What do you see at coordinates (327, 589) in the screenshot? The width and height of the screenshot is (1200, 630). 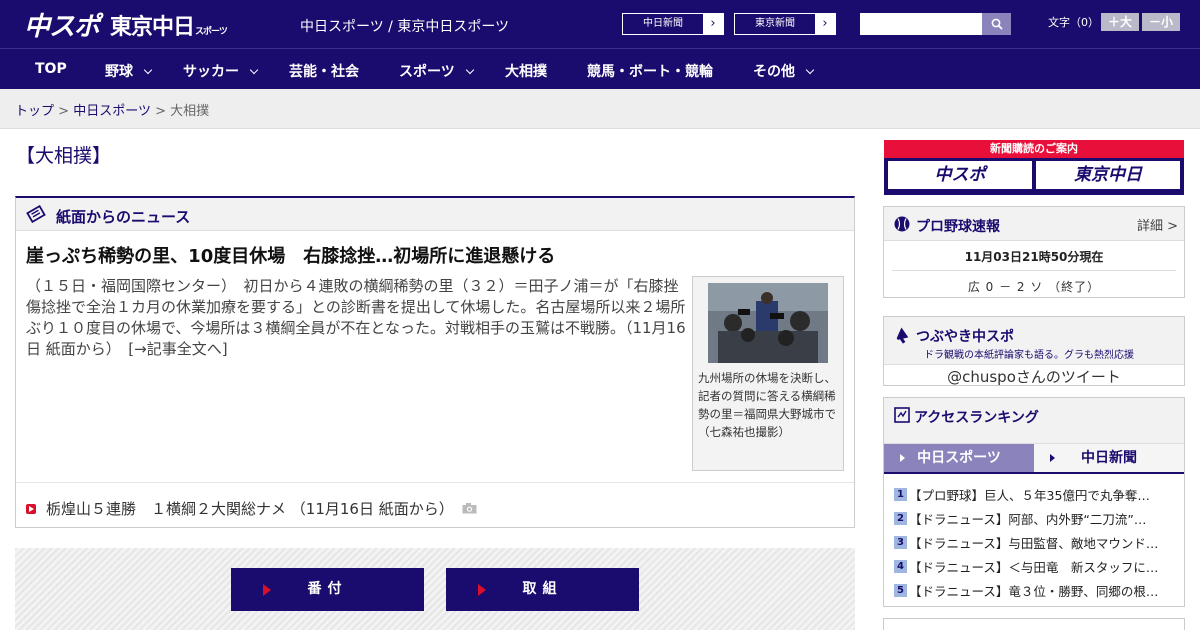 I see `banzuke-button: 番付` at bounding box center [327, 589].